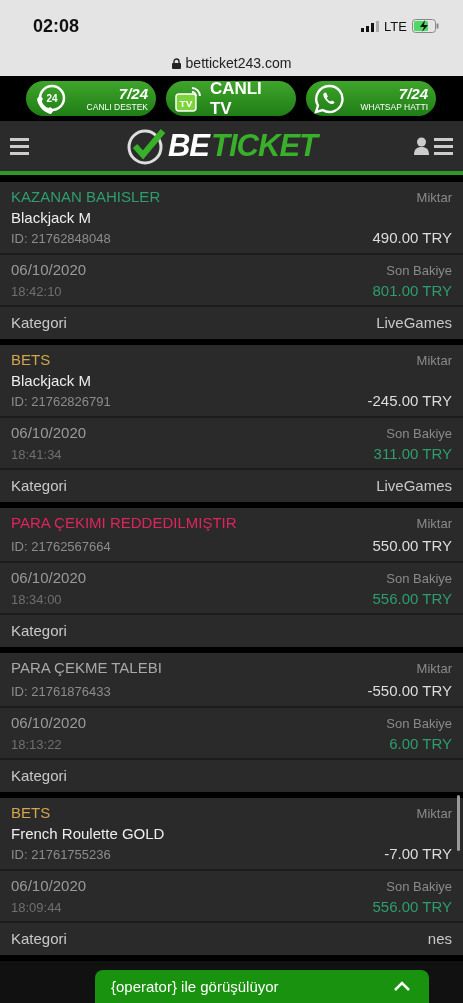 This screenshot has height=1003, width=463. What do you see at coordinates (329, 98) in the screenshot?
I see `whatsapp-icon` at bounding box center [329, 98].